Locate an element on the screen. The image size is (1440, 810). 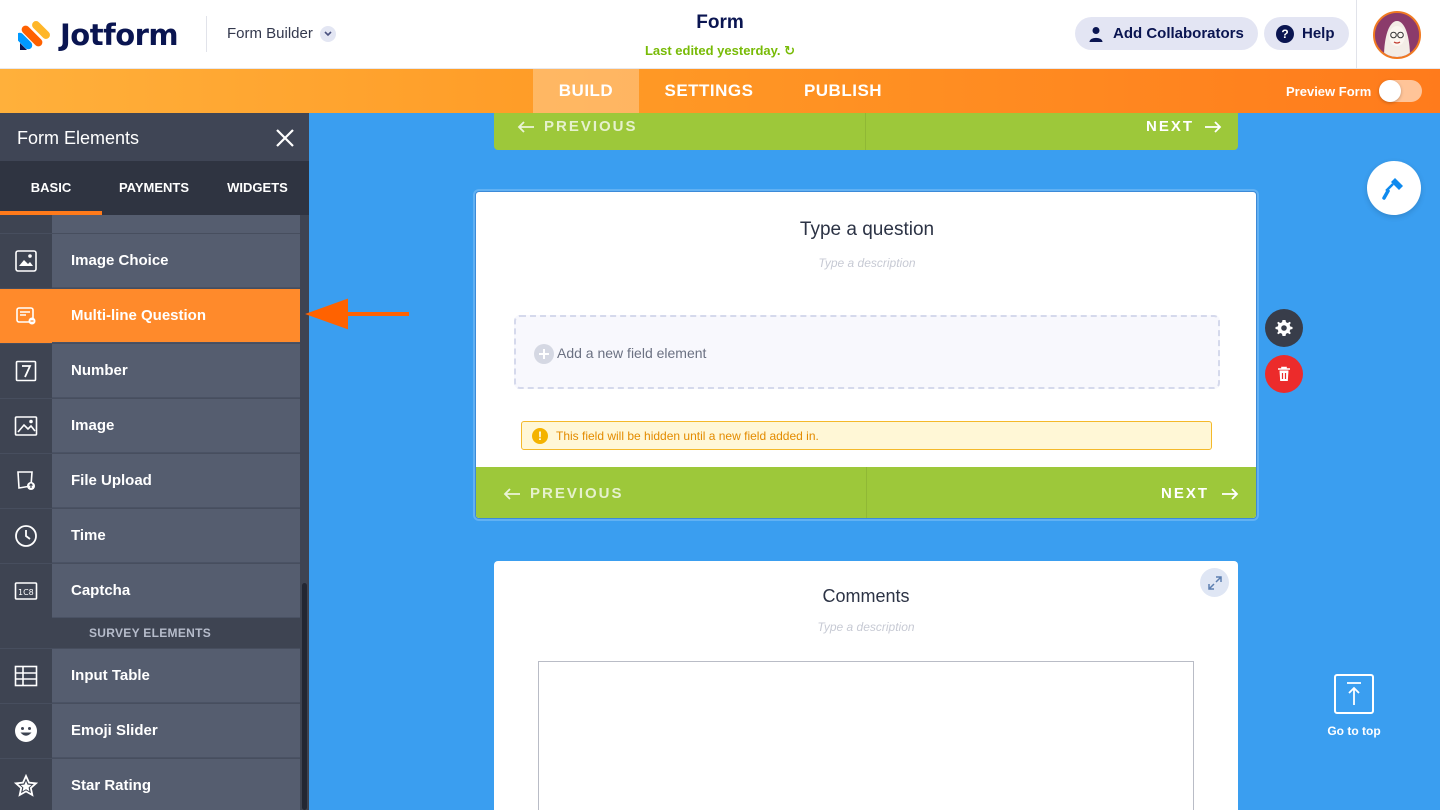
list-item-image: Image is located at coordinates (150, 425).